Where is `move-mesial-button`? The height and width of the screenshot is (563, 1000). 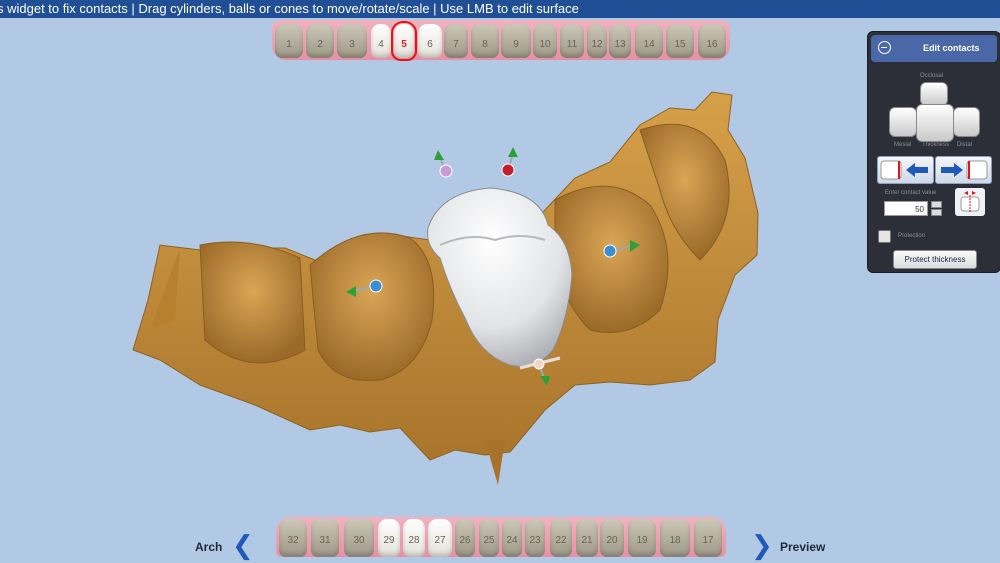 move-mesial-button is located at coordinates (905, 170).